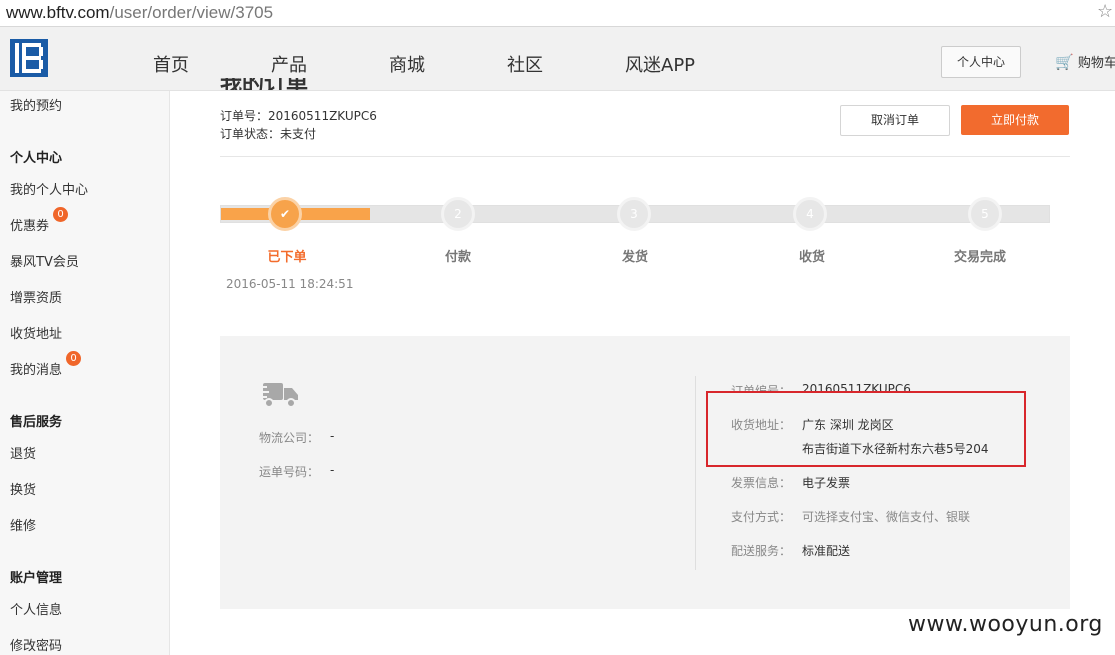  What do you see at coordinates (458, 214) in the screenshot?
I see `step-2-circle: 2` at bounding box center [458, 214].